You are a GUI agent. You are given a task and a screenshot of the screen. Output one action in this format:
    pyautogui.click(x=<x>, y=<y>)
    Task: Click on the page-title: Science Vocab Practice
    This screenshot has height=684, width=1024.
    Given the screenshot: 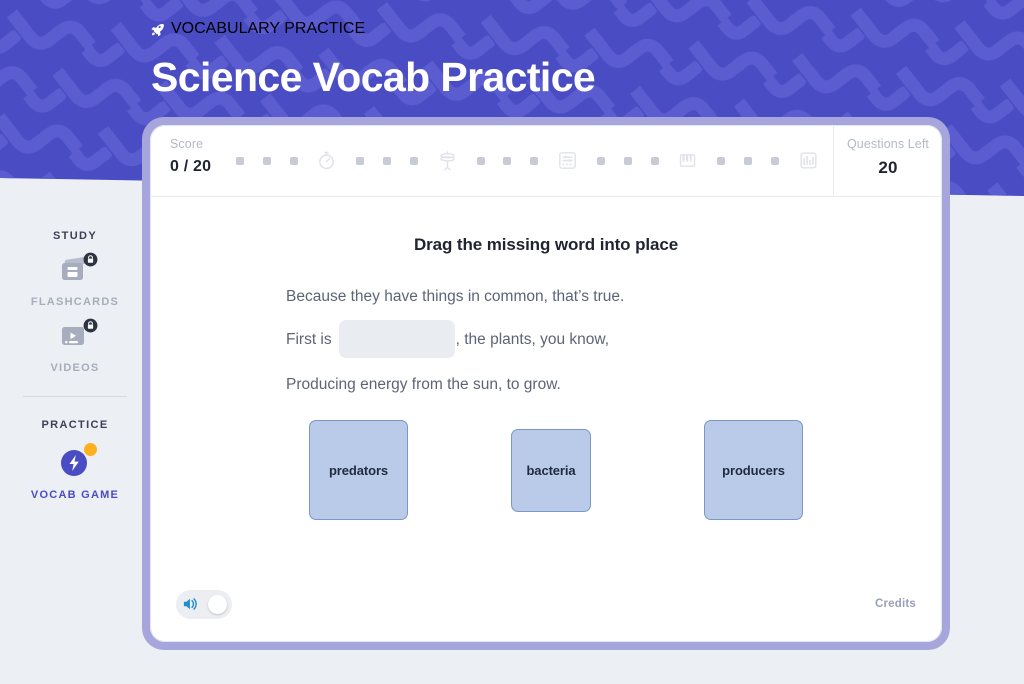 What is the action you would take?
    pyautogui.click(x=373, y=77)
    